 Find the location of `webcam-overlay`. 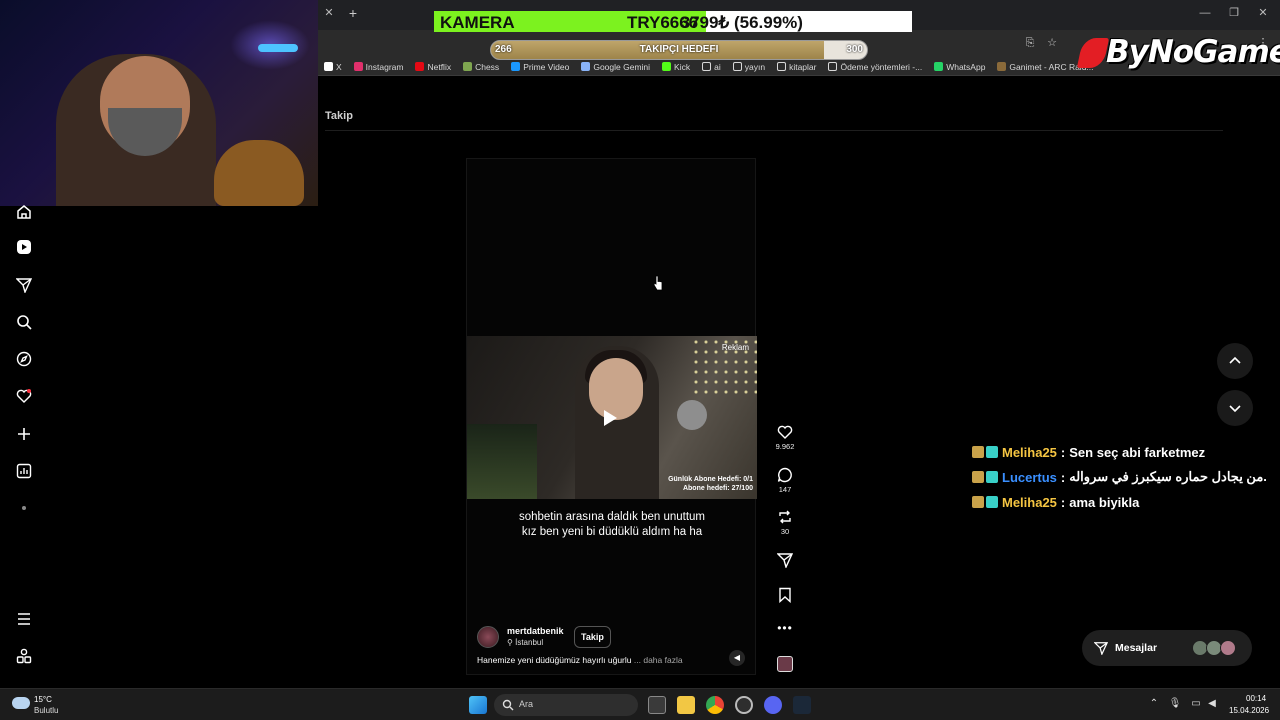

webcam-overlay is located at coordinates (159, 103).